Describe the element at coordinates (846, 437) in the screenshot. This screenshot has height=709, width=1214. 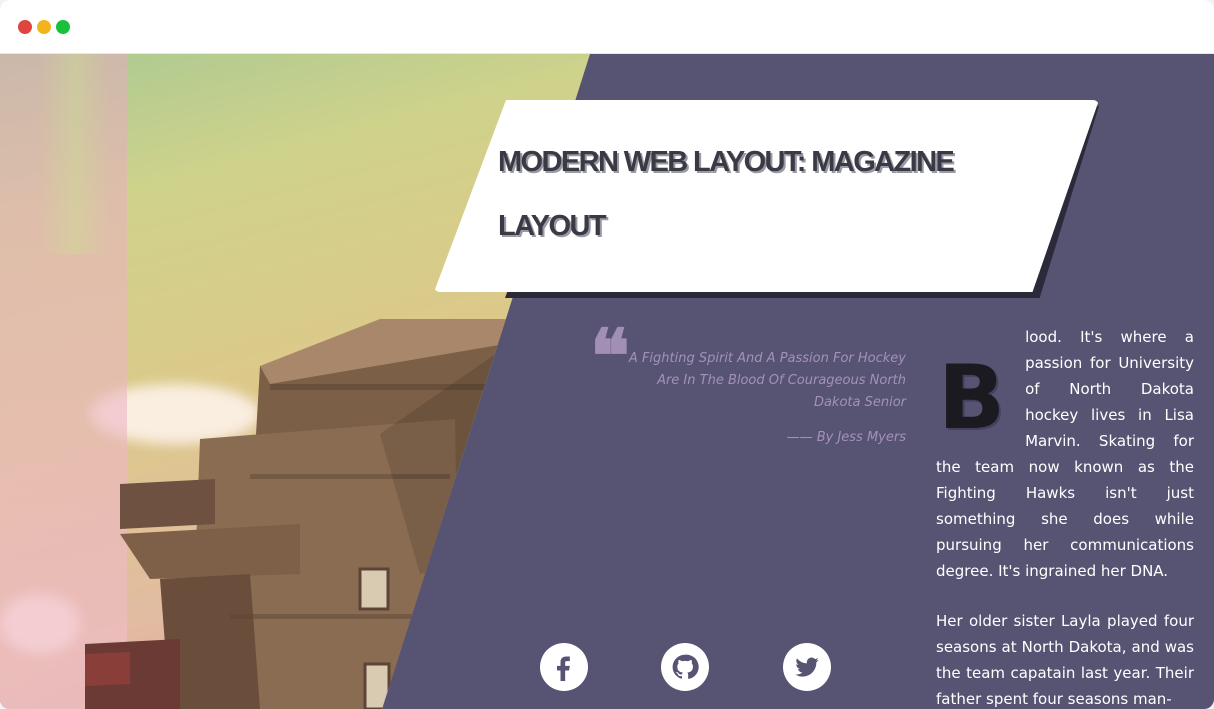
I see `quote-author: —— By Jess Myers` at that location.